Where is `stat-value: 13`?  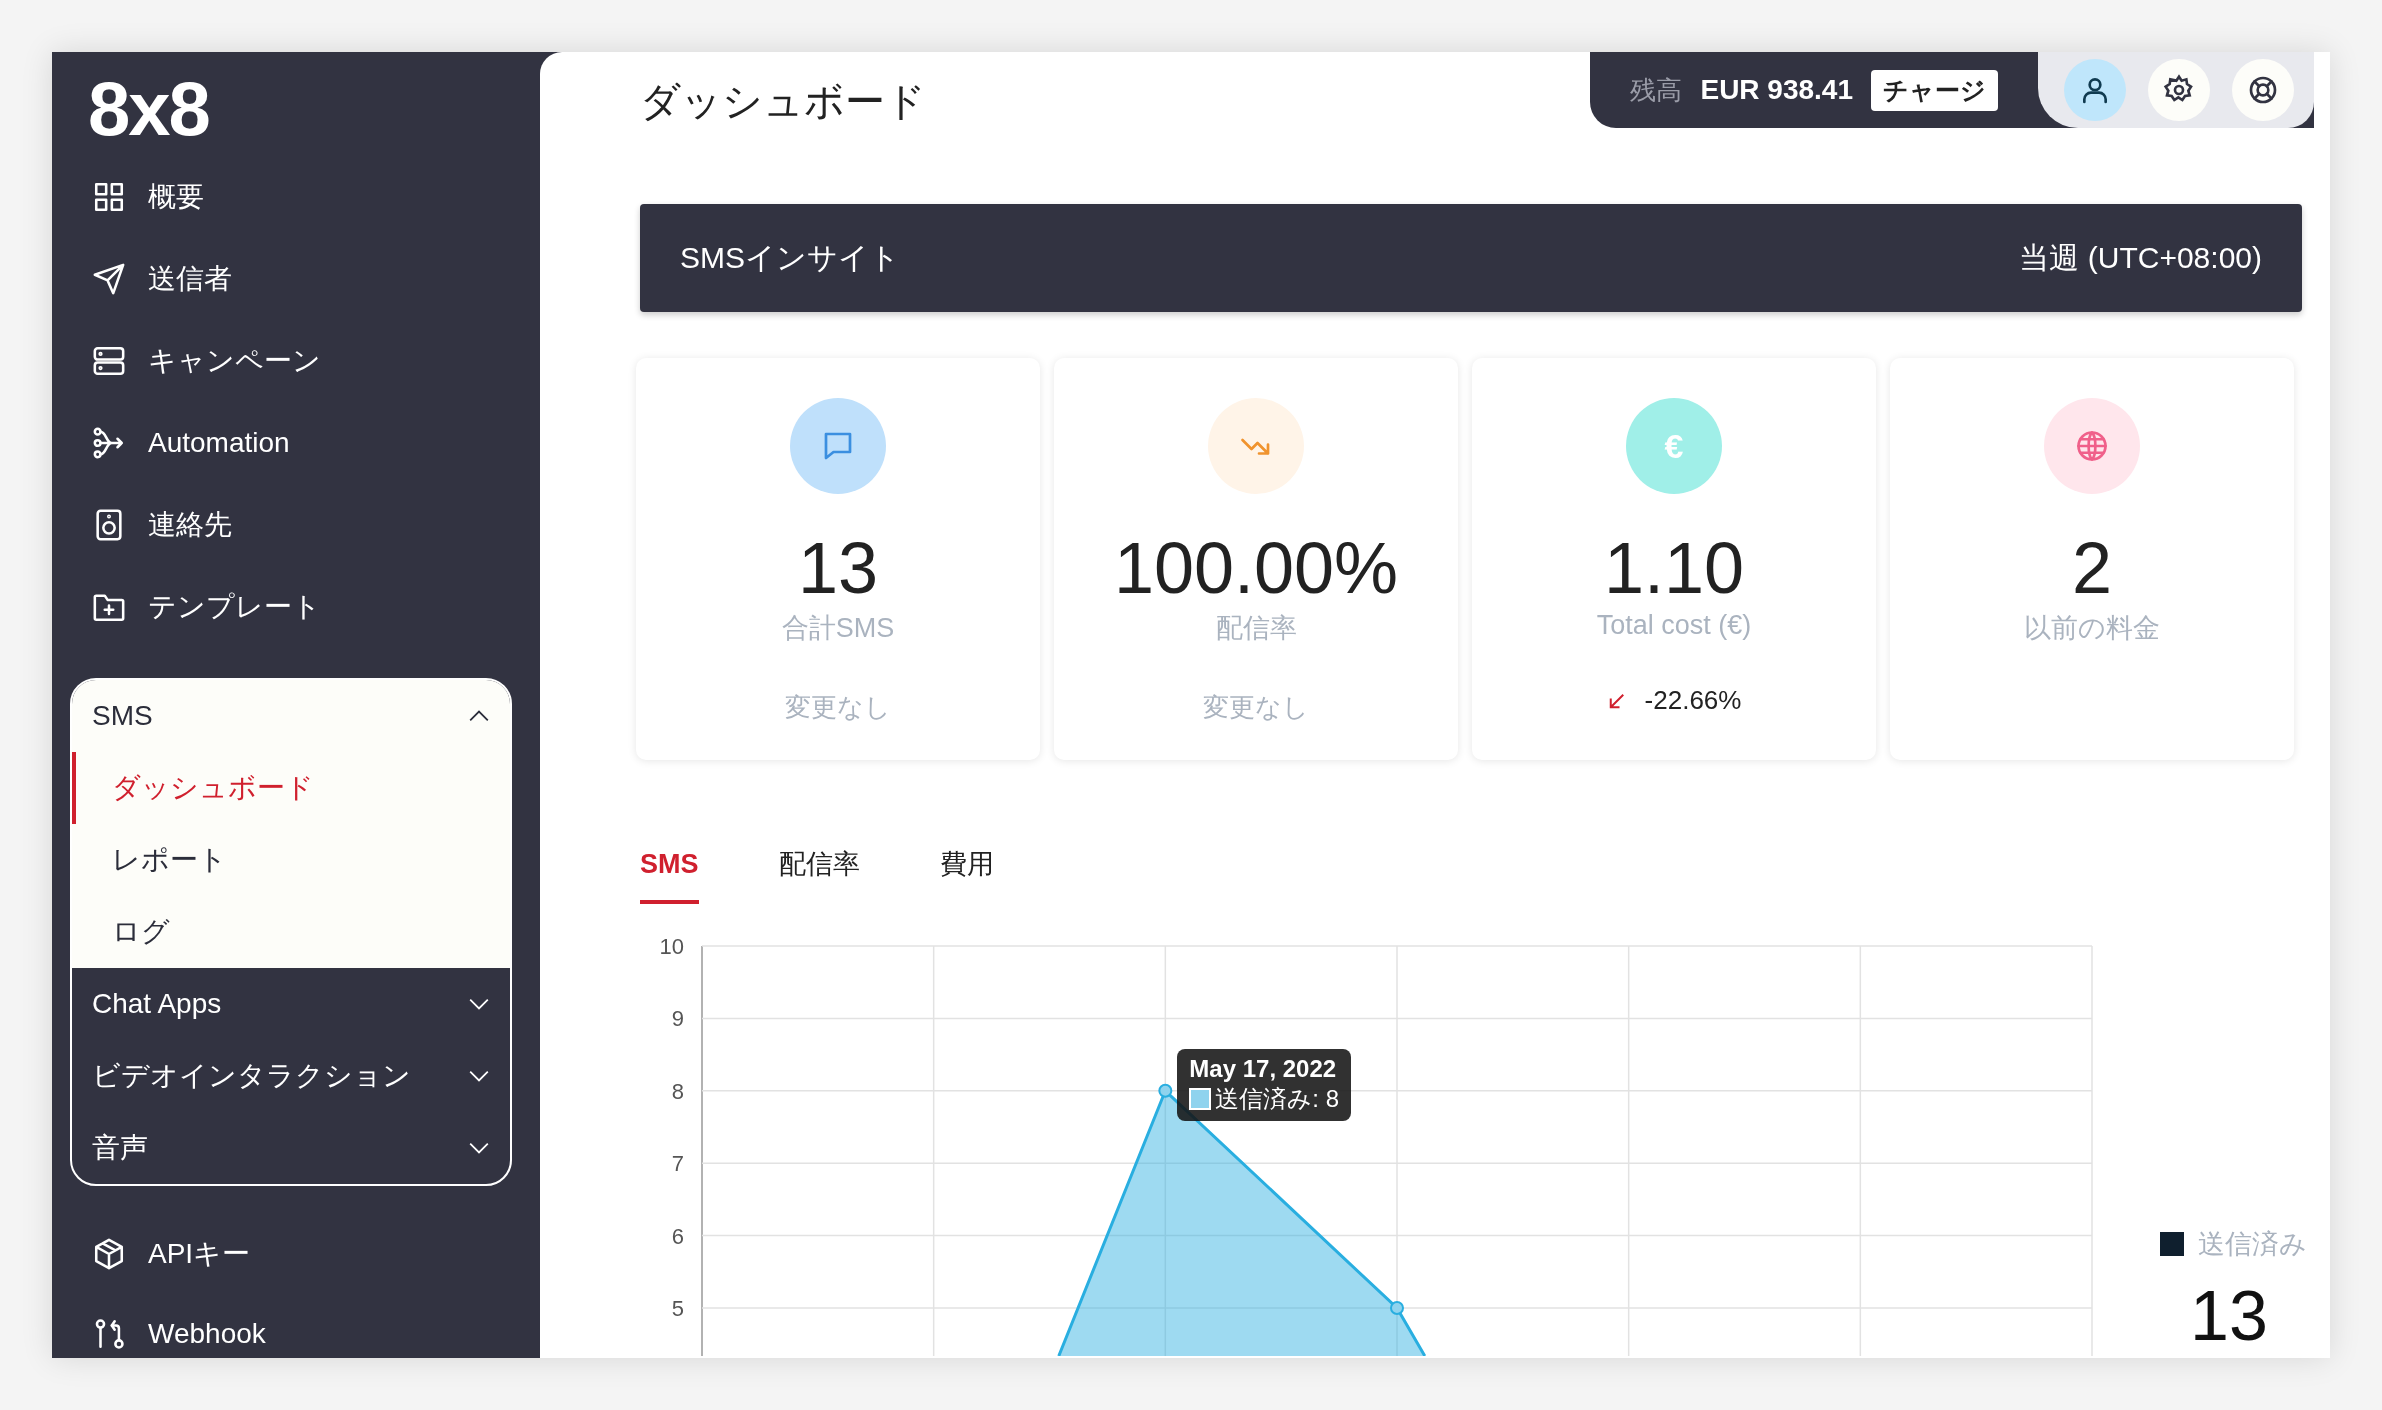
stat-value: 13 is located at coordinates (838, 568).